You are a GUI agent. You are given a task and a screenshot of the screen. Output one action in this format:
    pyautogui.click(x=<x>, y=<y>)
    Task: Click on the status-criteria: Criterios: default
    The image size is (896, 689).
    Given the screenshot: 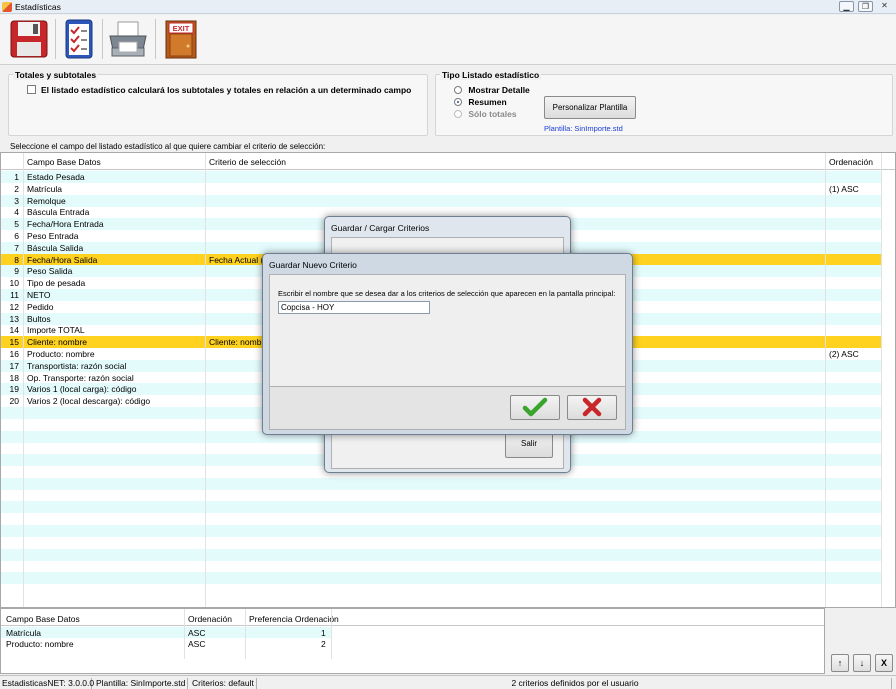 What is the action you would take?
    pyautogui.click(x=223, y=683)
    